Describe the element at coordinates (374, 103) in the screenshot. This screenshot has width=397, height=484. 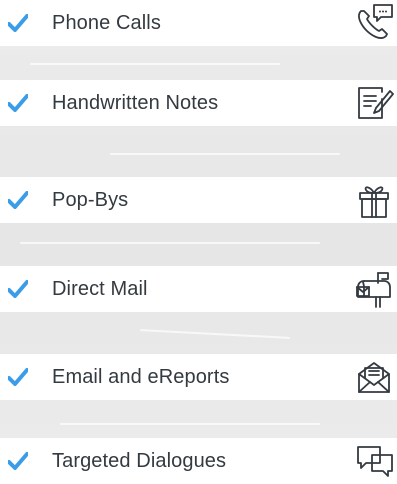
I see `note-pencil-icon` at that location.